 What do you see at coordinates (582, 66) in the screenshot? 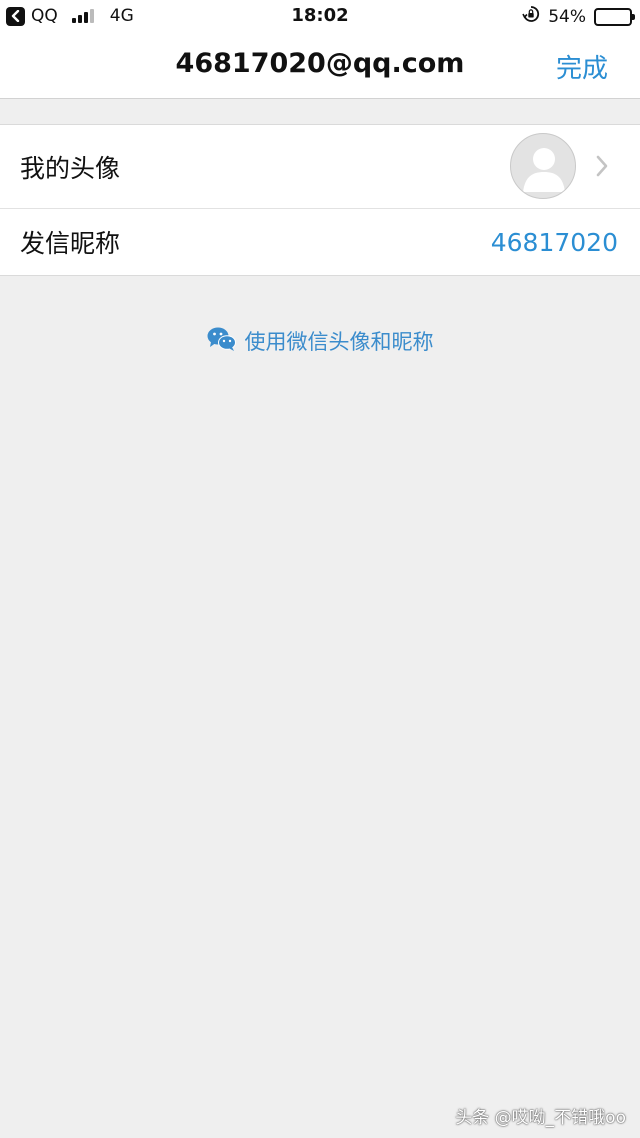
I see `done-button: 完成` at bounding box center [582, 66].